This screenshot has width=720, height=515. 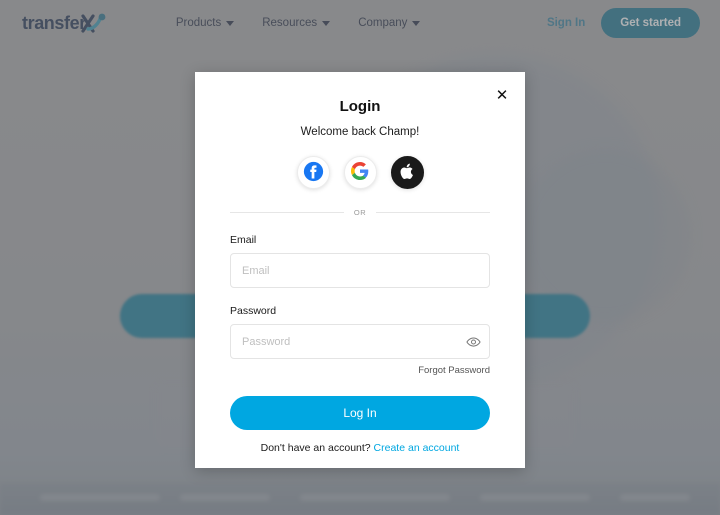 I want to click on email-field-group: Email, so click(x=360, y=261).